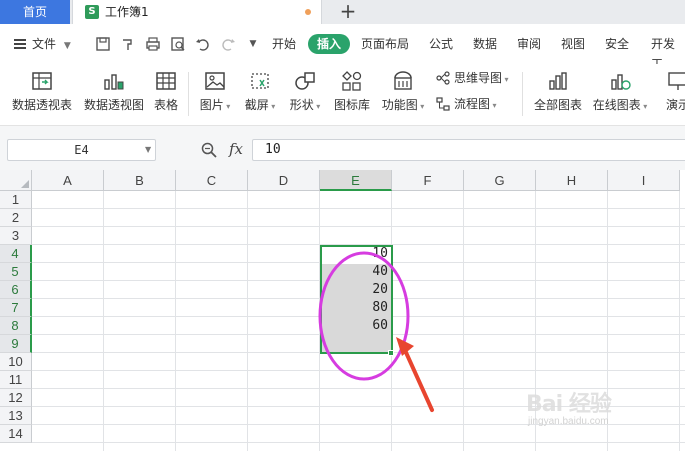  Describe the element at coordinates (569, 404) in the screenshot. I see `watermark-logo: Bai 经验` at that location.